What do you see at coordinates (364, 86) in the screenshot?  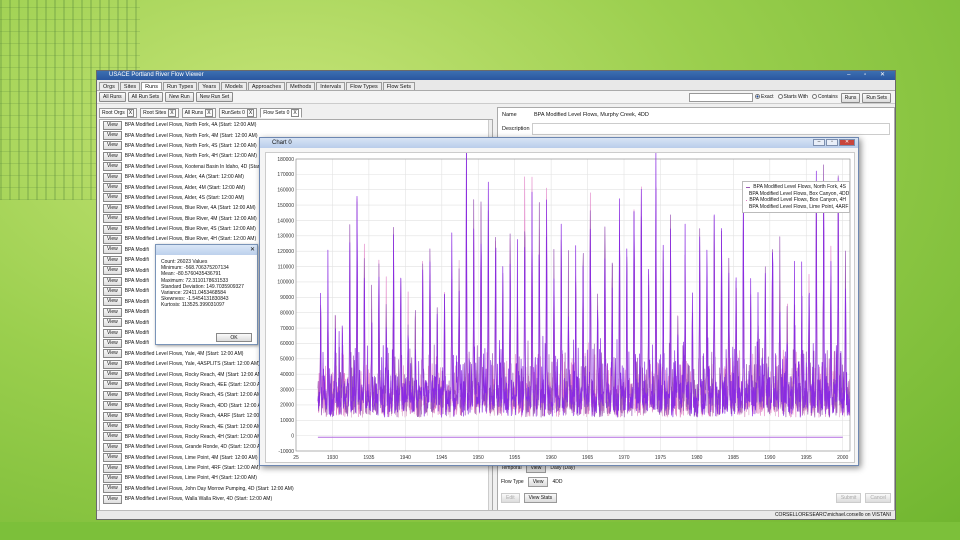 I see `tab-flow-types: Flow Types` at bounding box center [364, 86].